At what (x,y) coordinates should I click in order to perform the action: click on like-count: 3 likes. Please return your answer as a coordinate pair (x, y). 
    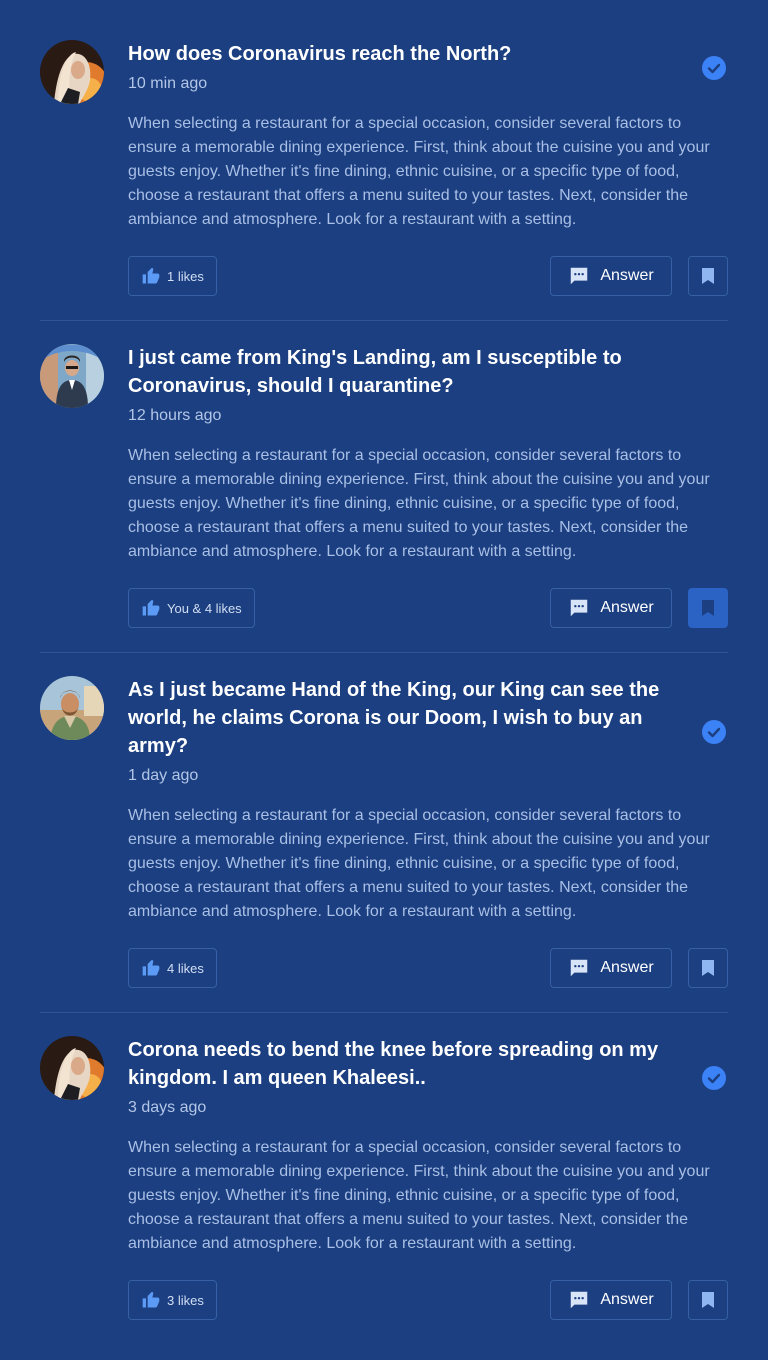
    Looking at the image, I should click on (185, 1300).